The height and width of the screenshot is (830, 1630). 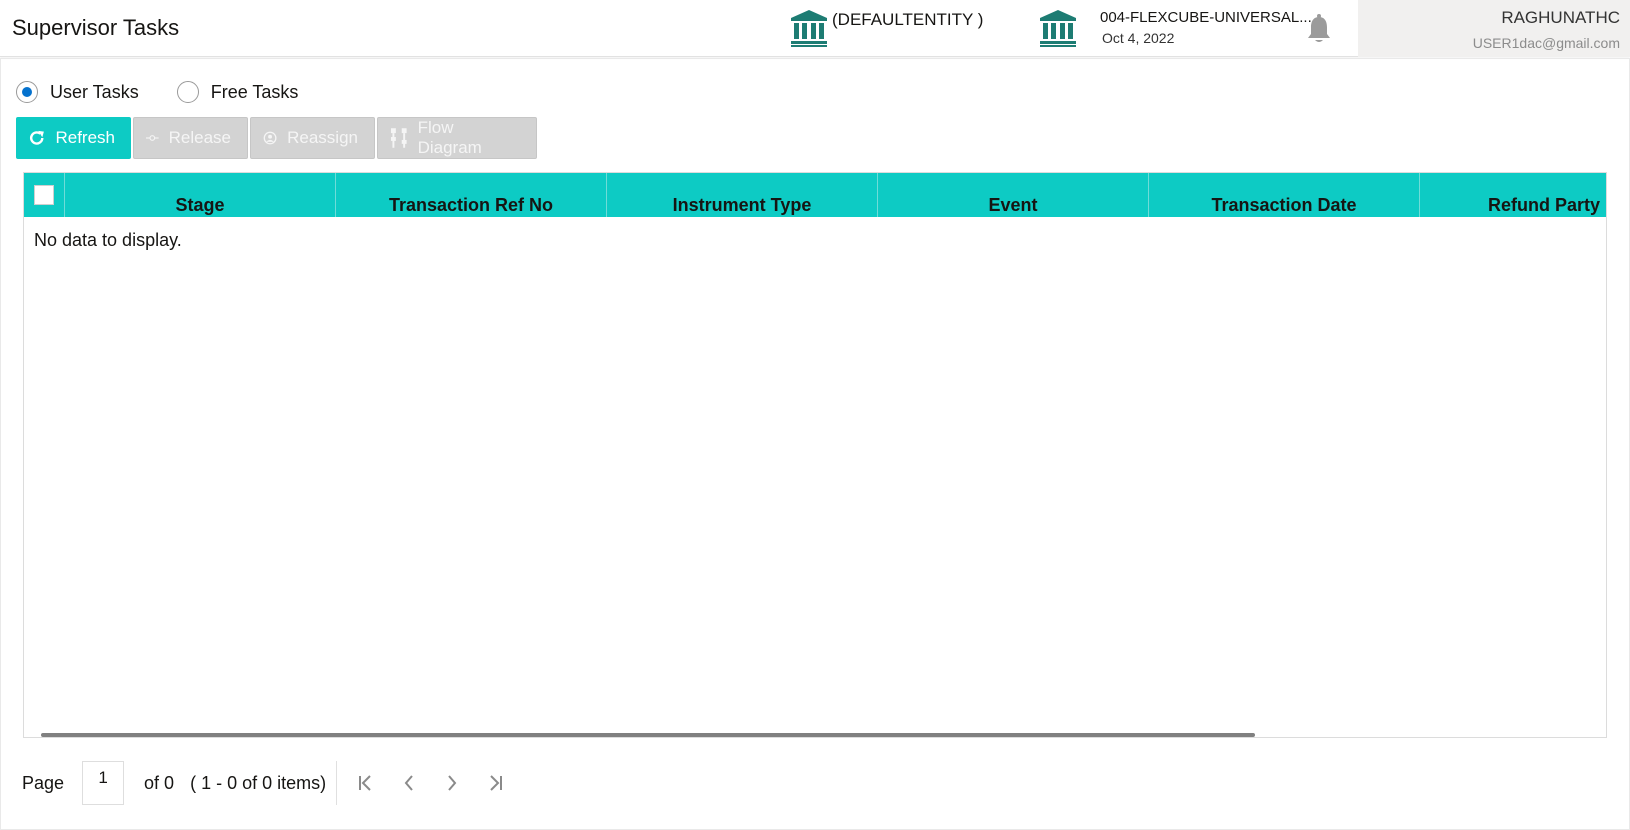 I want to click on bell-icon, so click(x=1319, y=29).